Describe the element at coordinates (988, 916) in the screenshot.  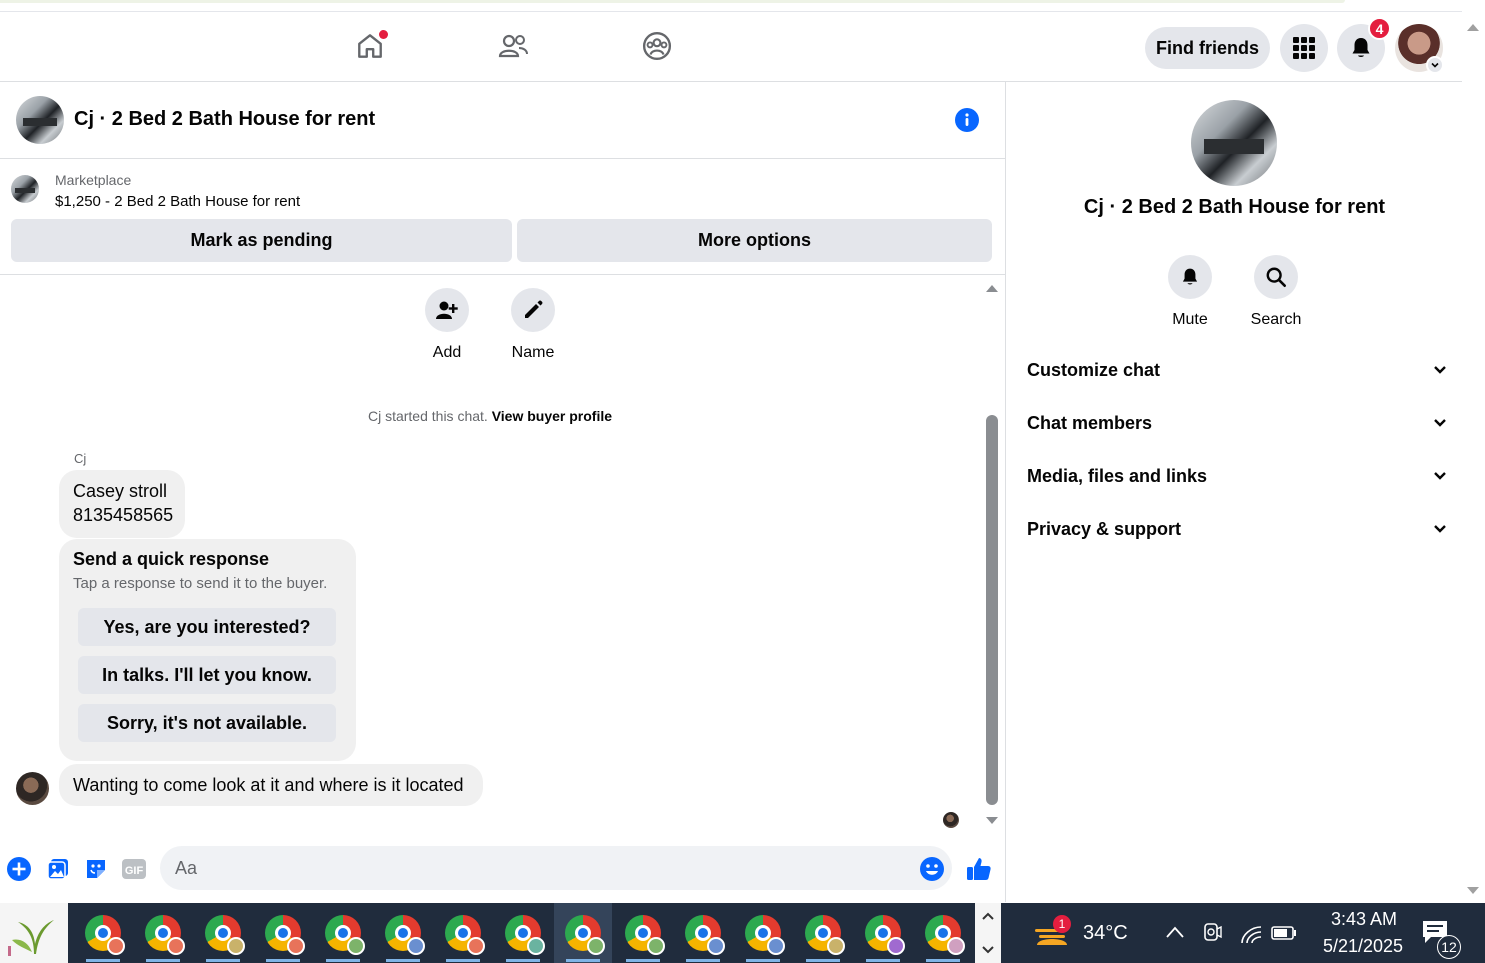
I see `chevron-up-icon` at that location.